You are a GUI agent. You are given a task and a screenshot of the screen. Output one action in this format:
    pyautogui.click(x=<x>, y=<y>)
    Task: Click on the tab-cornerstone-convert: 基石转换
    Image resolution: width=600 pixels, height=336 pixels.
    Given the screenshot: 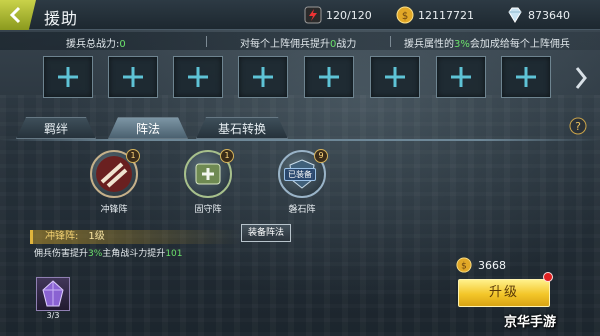 What is the action you would take?
    pyautogui.click(x=242, y=128)
    